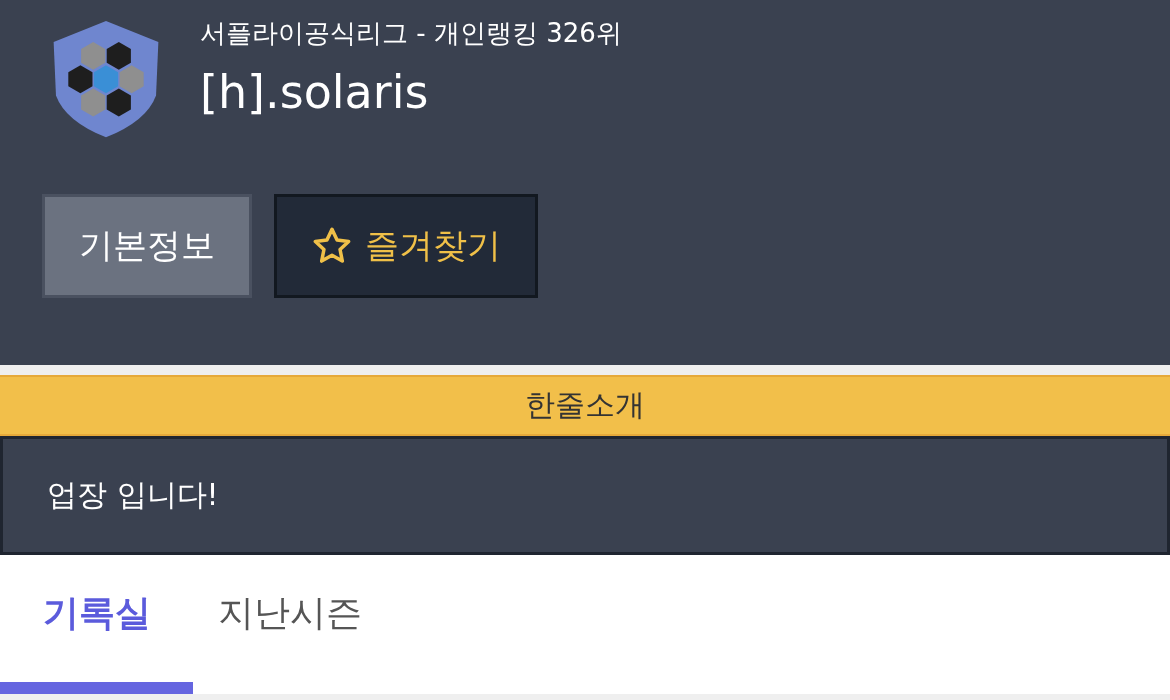 This screenshot has width=1170, height=700. Describe the element at coordinates (406, 246) in the screenshot. I see `favorite-button: 즐겨찾기` at that location.